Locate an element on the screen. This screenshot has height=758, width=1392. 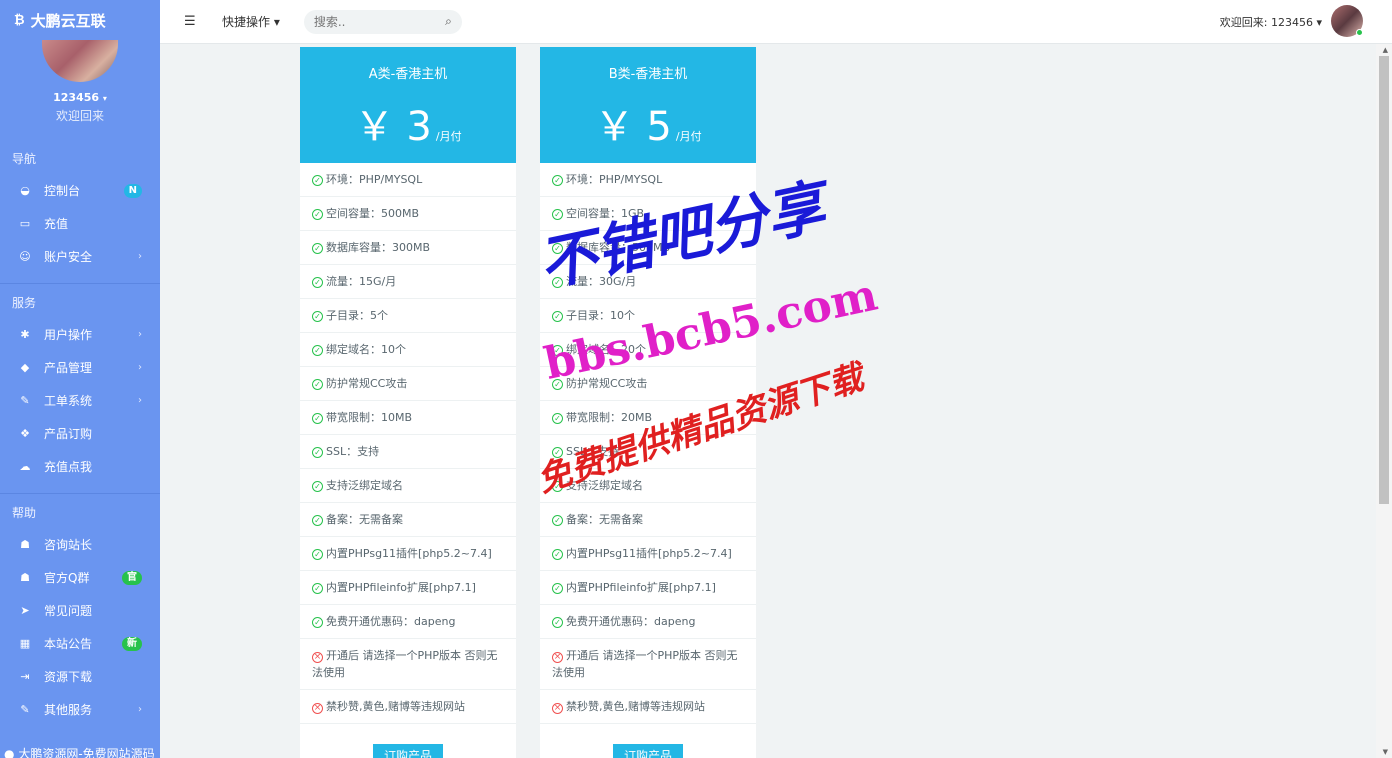
sidebar-item: ✎ 其他服务 › is located at coordinates (80, 709).